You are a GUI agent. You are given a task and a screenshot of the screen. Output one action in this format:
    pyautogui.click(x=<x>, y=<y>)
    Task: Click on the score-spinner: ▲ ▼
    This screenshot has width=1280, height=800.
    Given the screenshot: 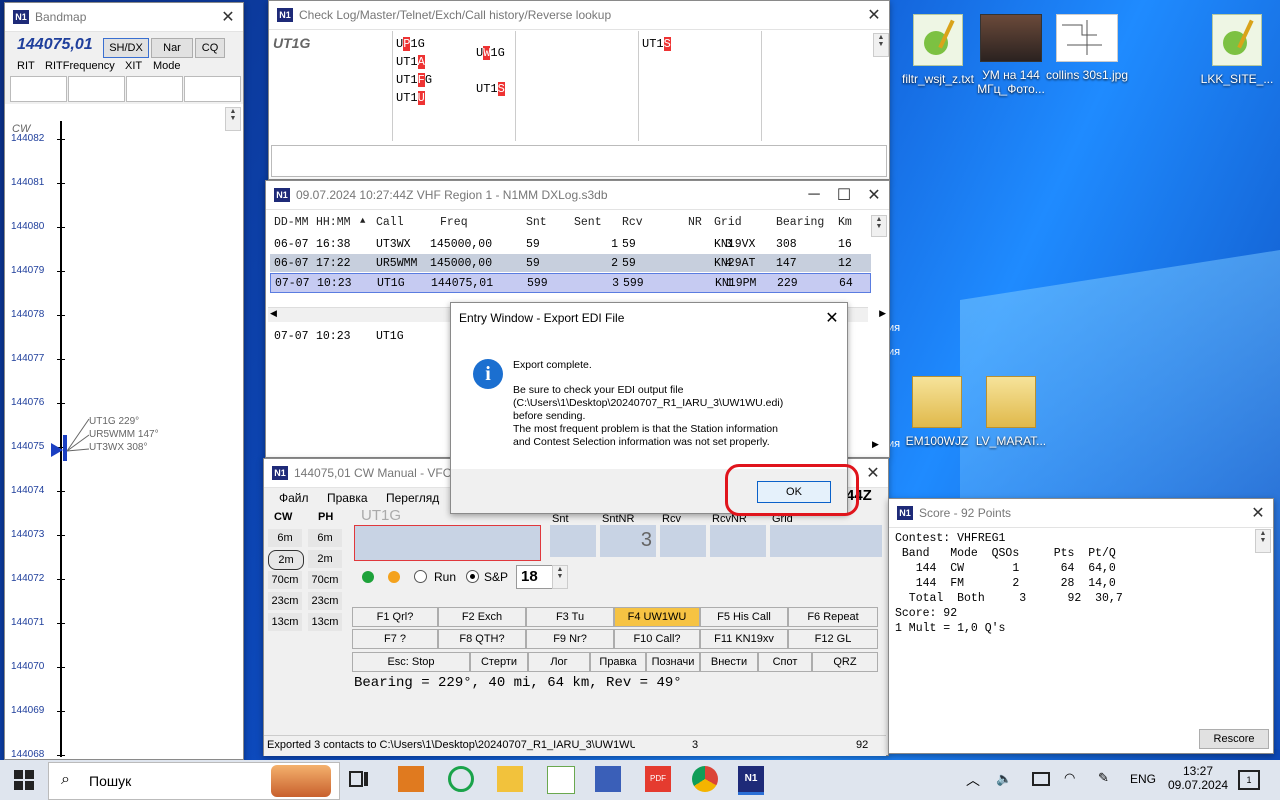 What is the action you would take?
    pyautogui.click(x=1263, y=541)
    